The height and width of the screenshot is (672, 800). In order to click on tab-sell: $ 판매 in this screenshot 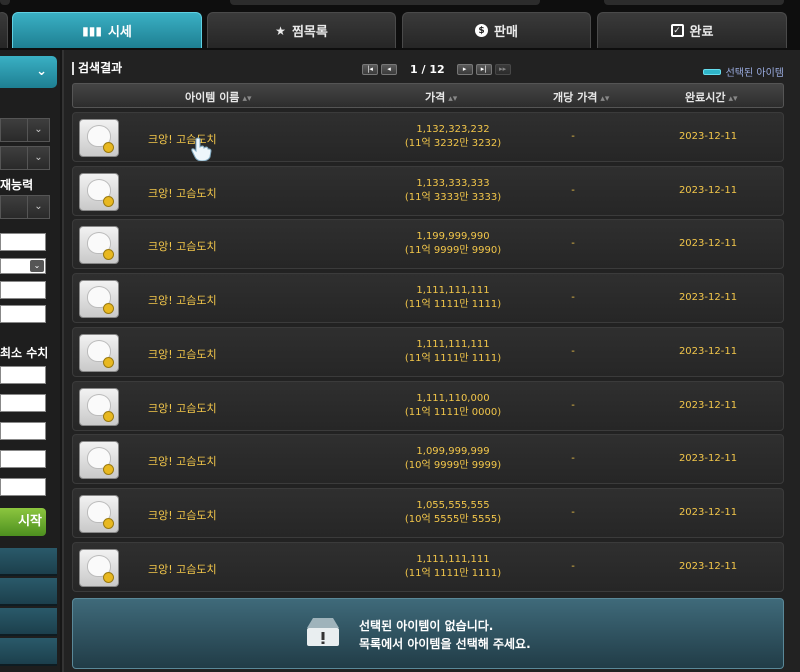, I will do `click(496, 30)`.